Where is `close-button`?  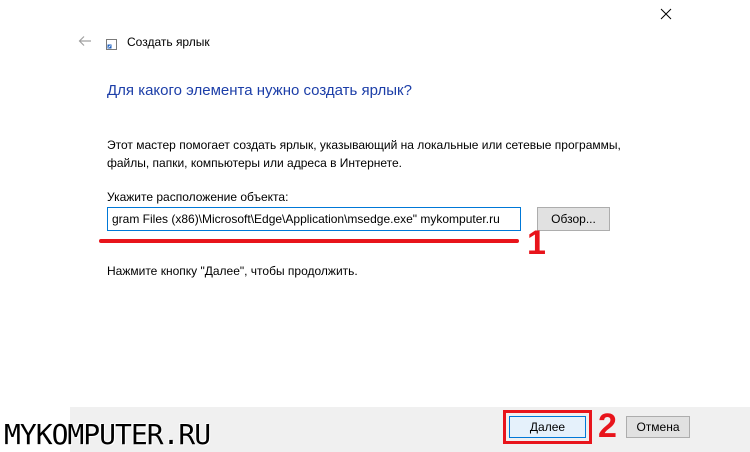 close-button is located at coordinates (666, 14).